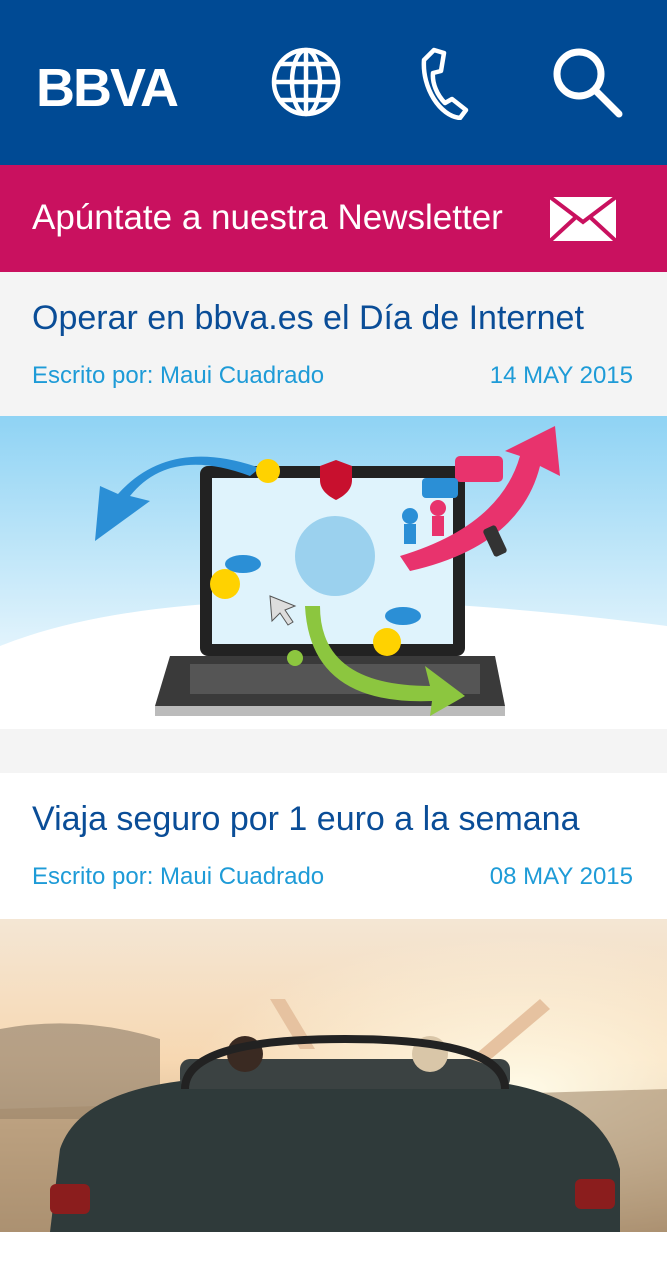 The width and height of the screenshot is (667, 1274). What do you see at coordinates (587, 82) in the screenshot?
I see `search-icon` at bounding box center [587, 82].